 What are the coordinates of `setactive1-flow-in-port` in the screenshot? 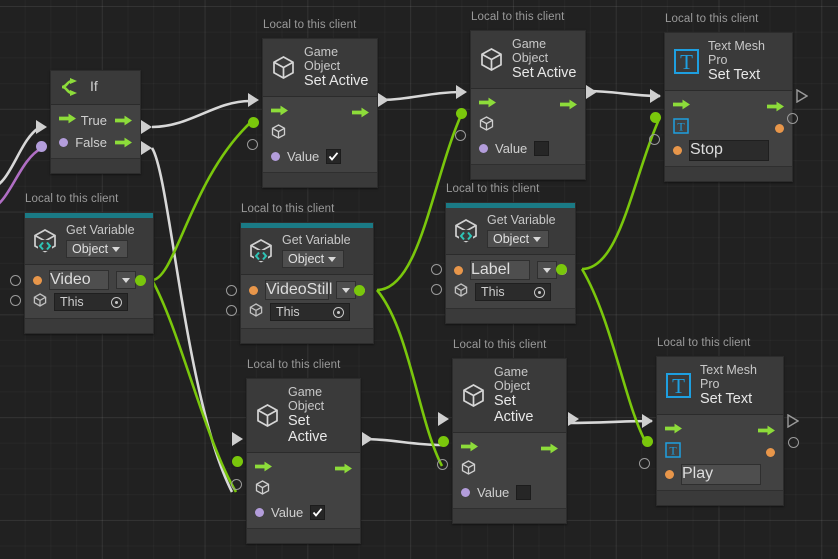 It's located at (253, 100).